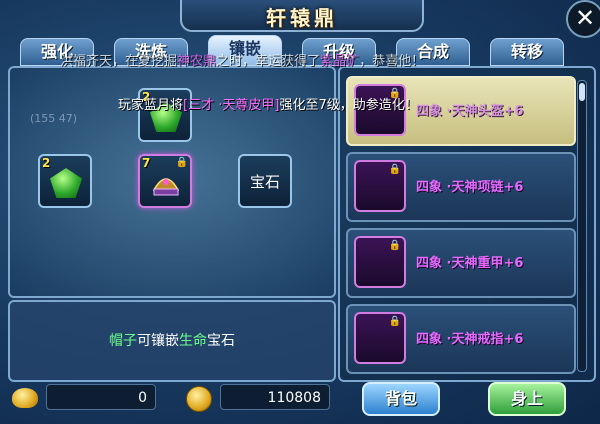 Image resolution: width=600 pixels, height=424 pixels. I want to click on equipment-item: 🔒 四象 ·天神项链+6, so click(461, 187).